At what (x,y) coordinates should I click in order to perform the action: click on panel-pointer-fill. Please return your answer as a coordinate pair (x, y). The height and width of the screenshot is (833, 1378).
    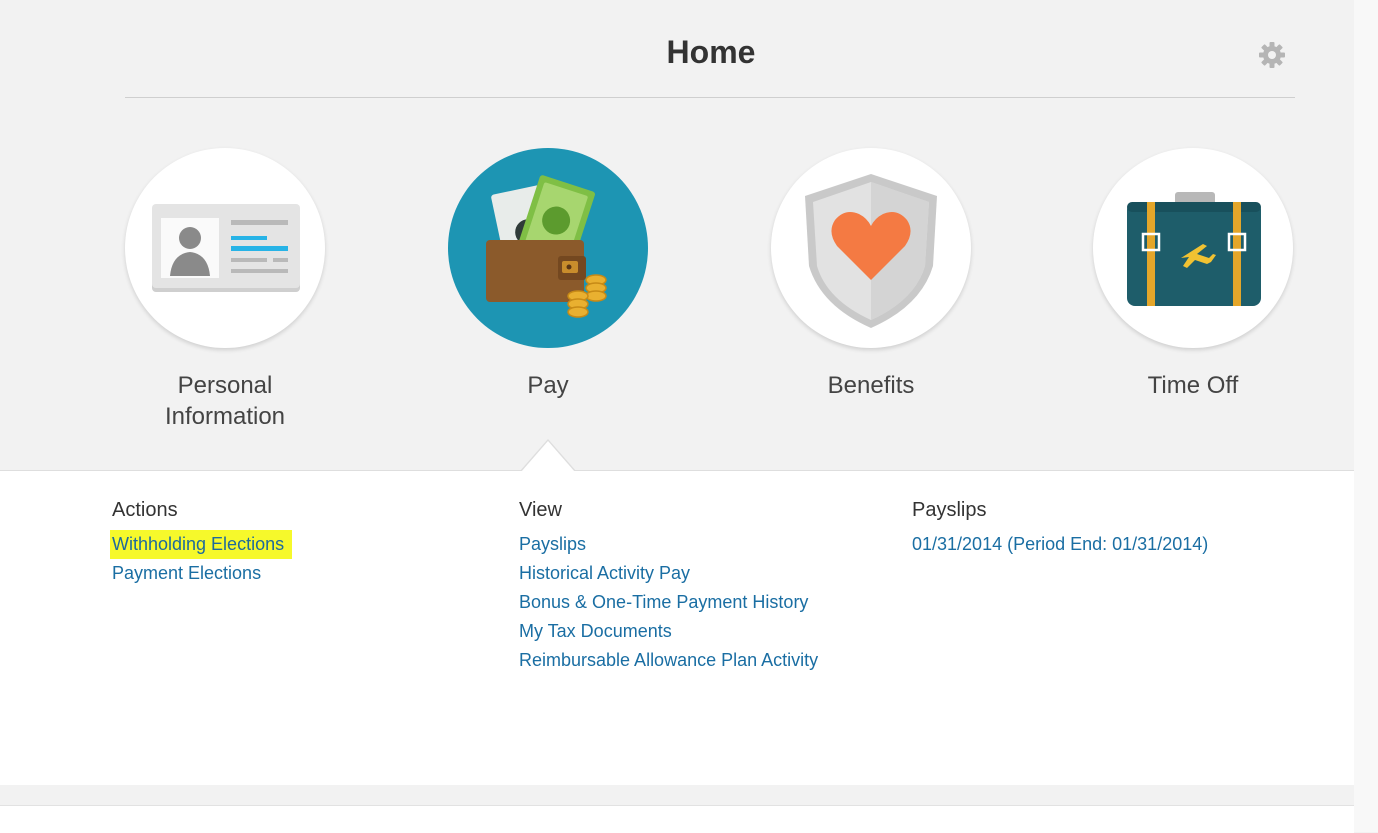
    Looking at the image, I should click on (548, 456).